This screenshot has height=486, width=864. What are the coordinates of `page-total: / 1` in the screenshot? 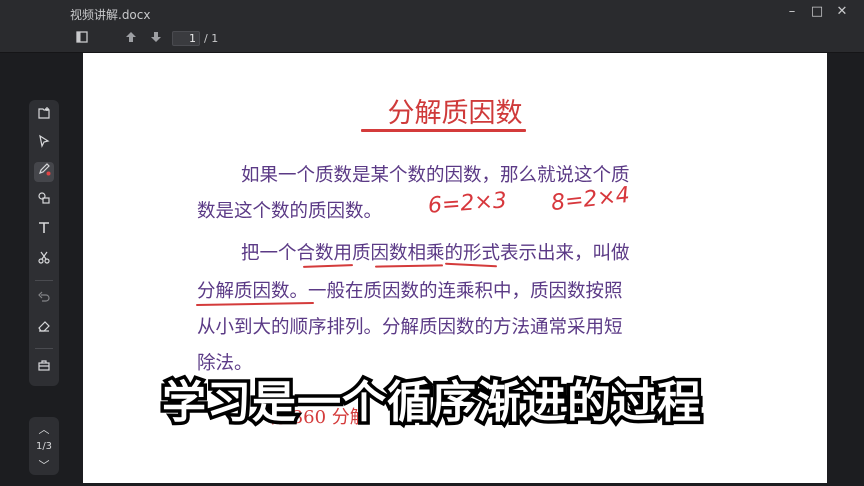 It's located at (211, 38).